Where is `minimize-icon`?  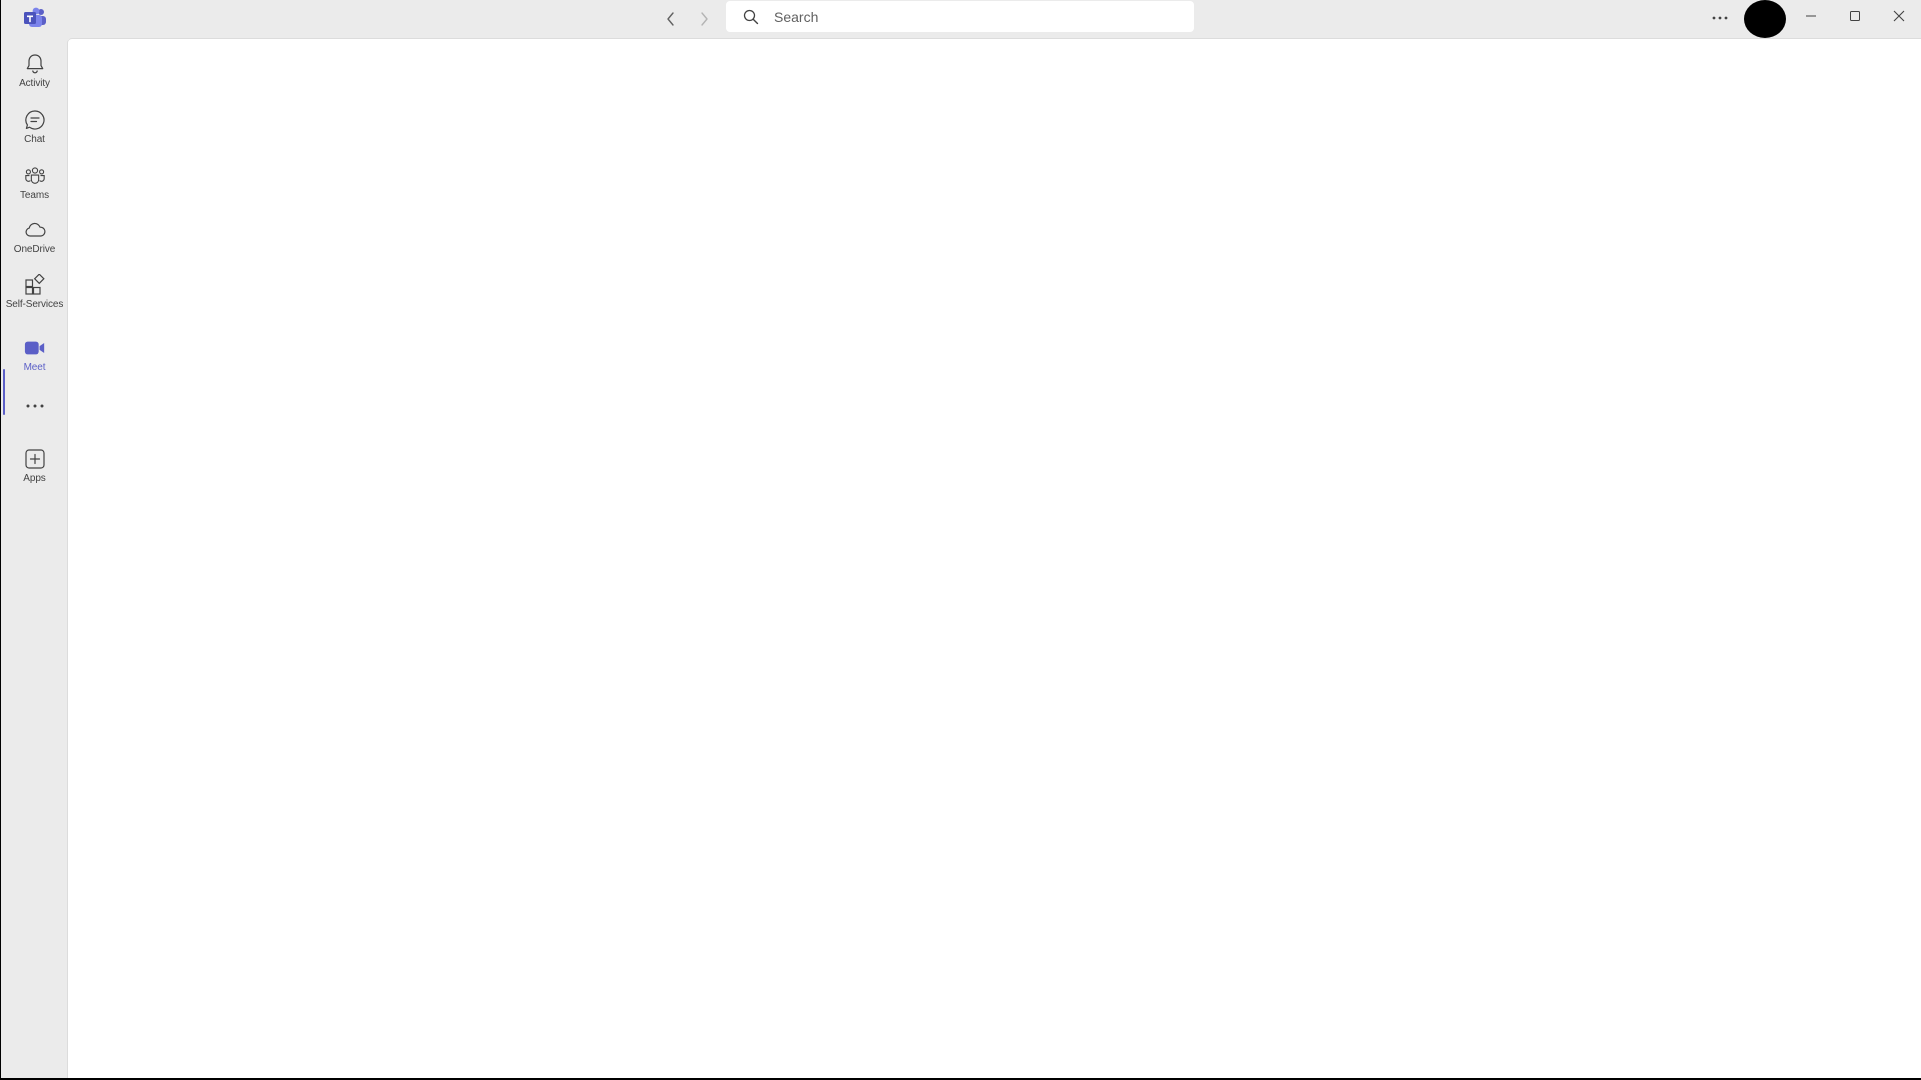
minimize-icon is located at coordinates (1811, 16).